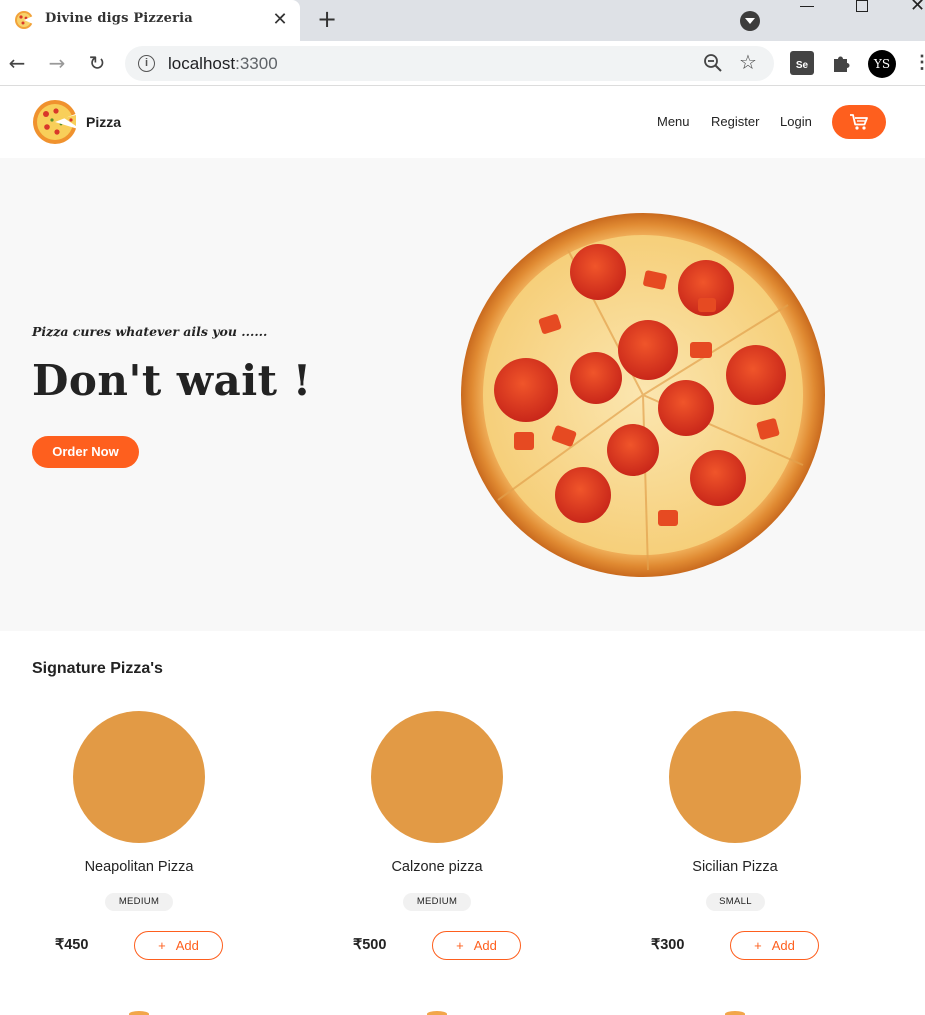 This screenshot has height=1015, width=925. I want to click on pizza-name: Neapolitan Pizza, so click(139, 867).